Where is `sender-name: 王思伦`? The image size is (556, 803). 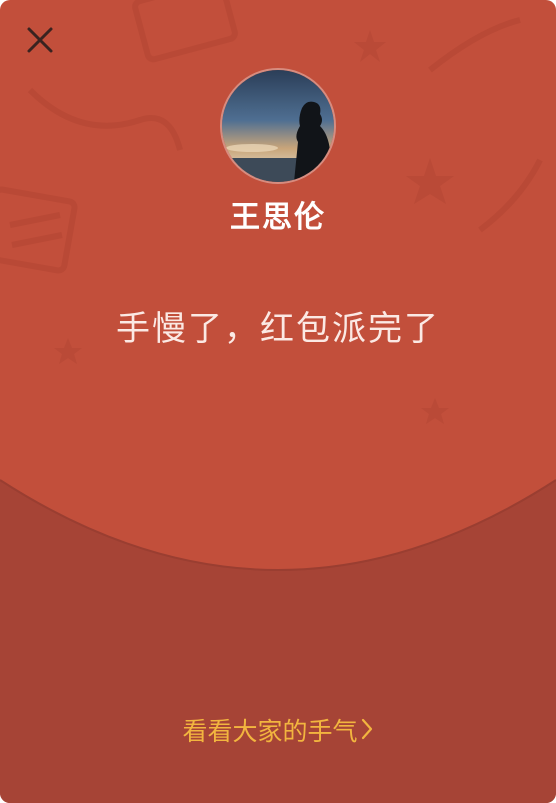
sender-name: 王思伦 is located at coordinates (278, 217).